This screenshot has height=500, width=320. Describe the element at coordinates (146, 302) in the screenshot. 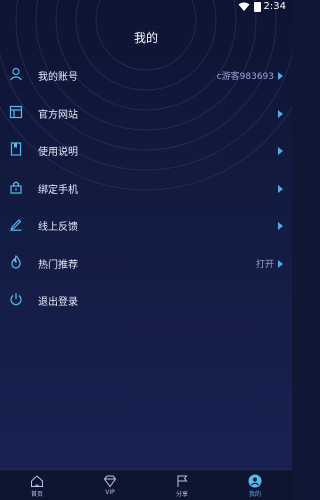

I see `menu-item-logout: 退出登录` at that location.